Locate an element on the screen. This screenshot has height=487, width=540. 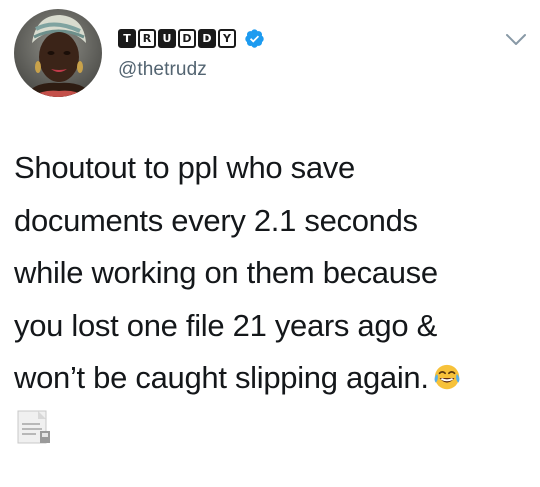
tweet-line-last: won’t be caught slipping again. is located at coordinates (274, 378).